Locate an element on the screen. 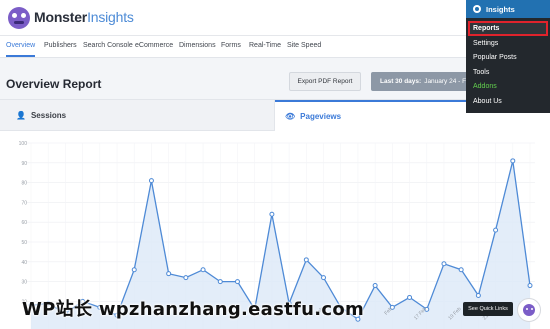  menu-item-tools: Tools is located at coordinates (481, 72).